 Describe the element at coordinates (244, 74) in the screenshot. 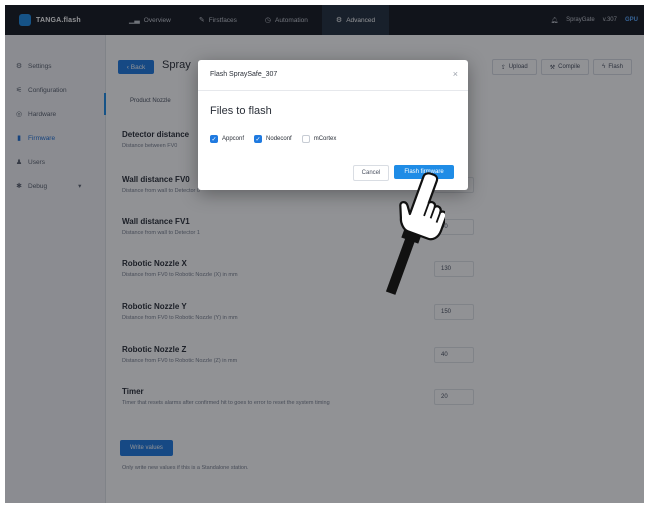

I see `dialog-title: Flash SpraySafe_307` at that location.